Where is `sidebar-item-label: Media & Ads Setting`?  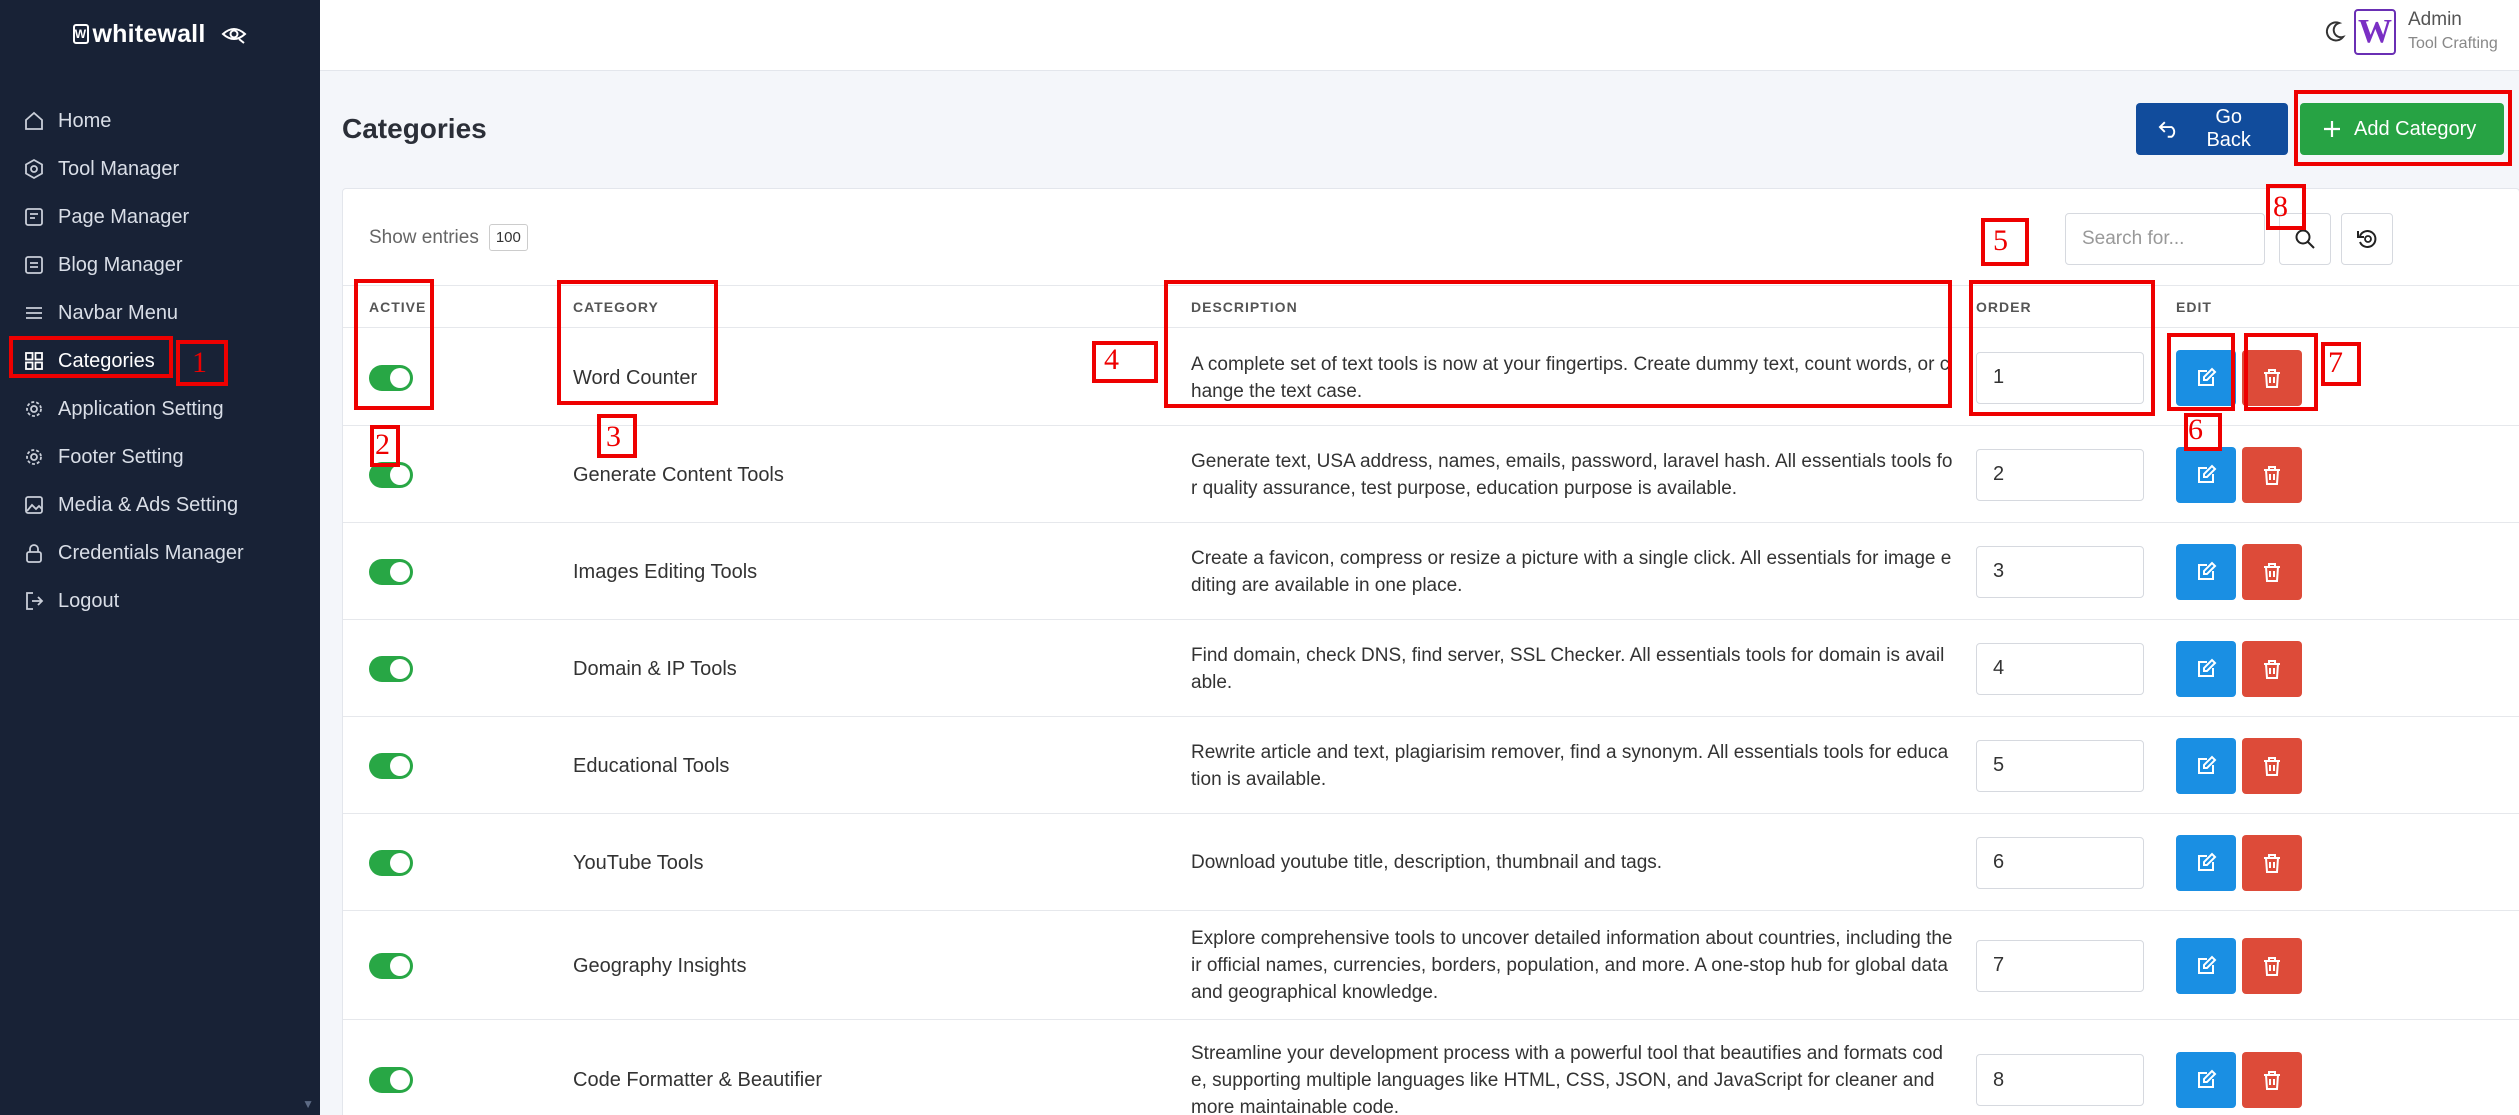 sidebar-item-label: Media & Ads Setting is located at coordinates (148, 504).